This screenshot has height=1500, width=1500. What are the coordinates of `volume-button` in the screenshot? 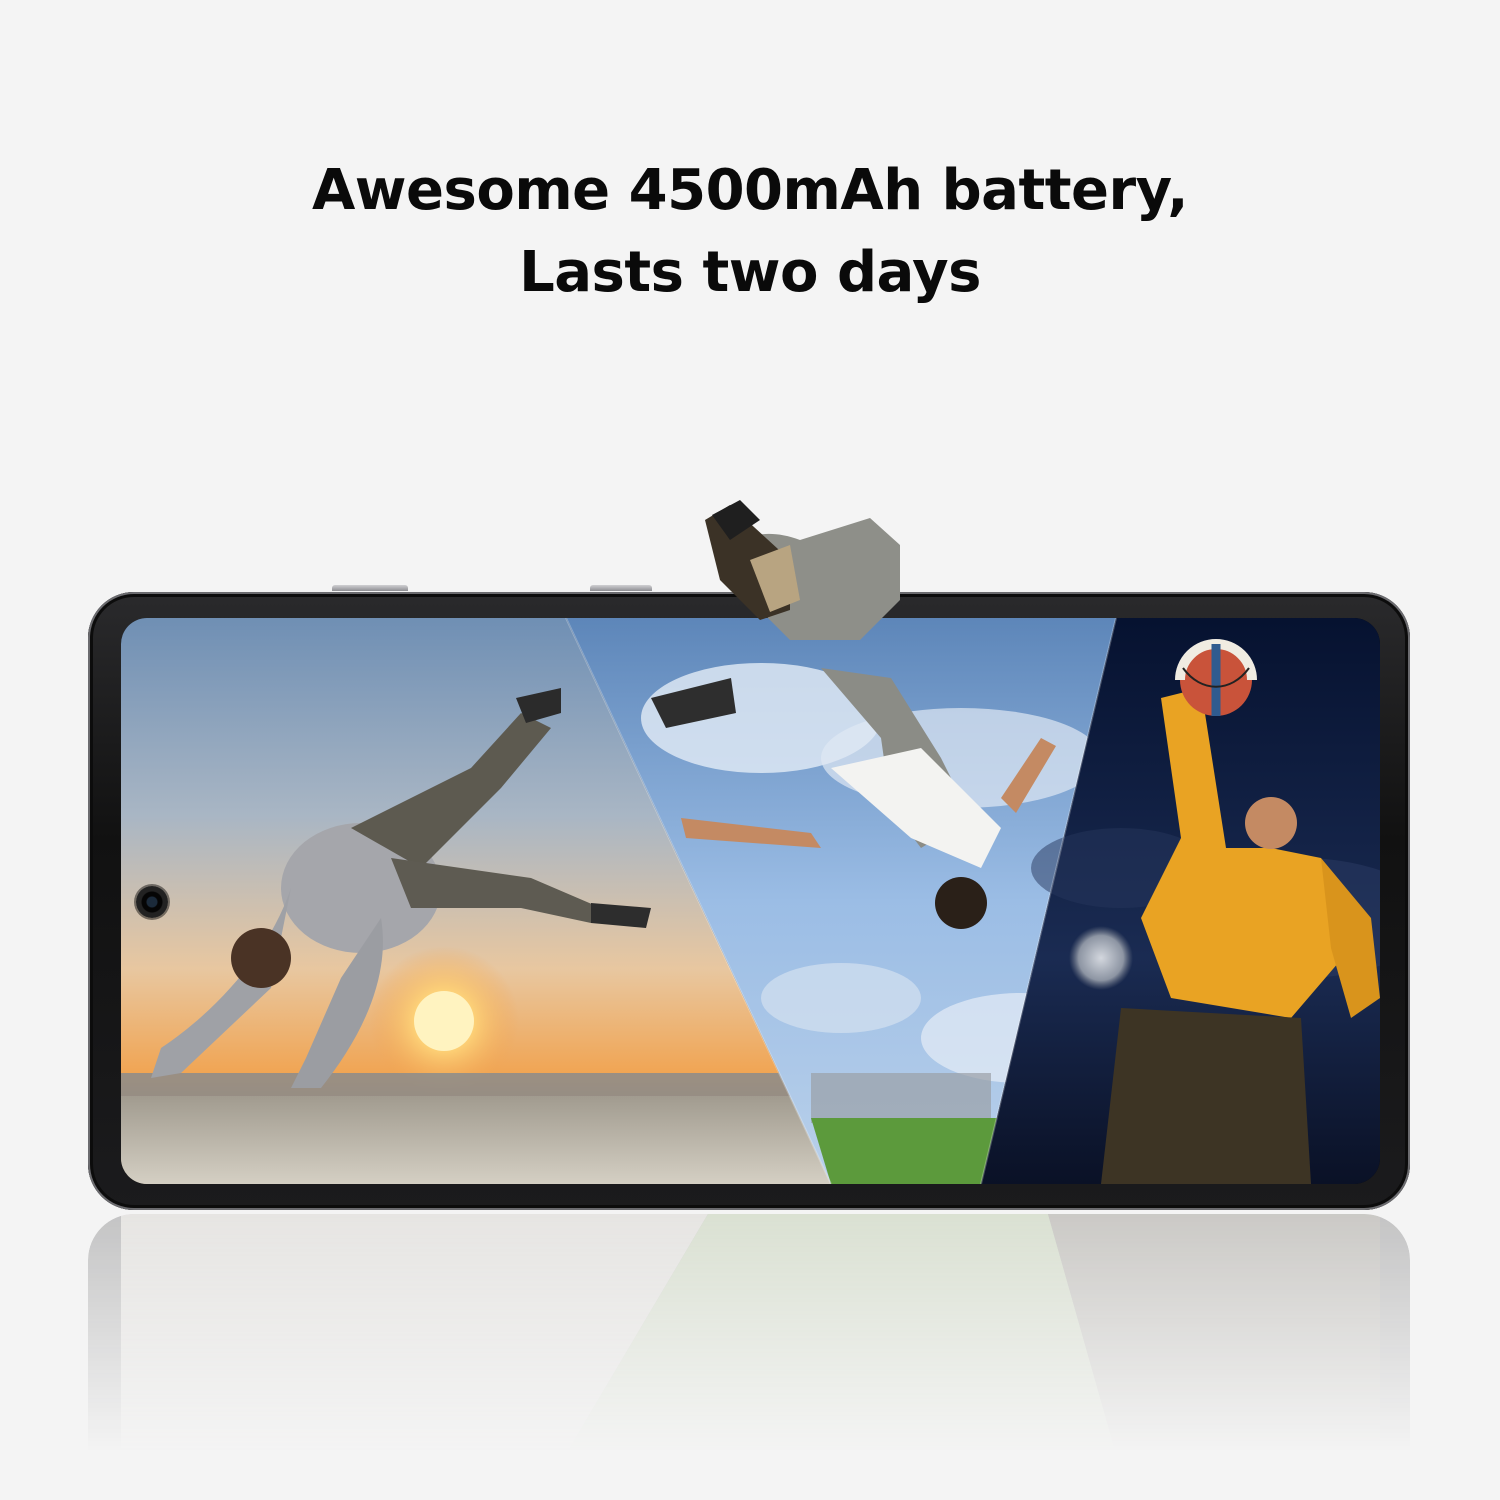 It's located at (370, 588).